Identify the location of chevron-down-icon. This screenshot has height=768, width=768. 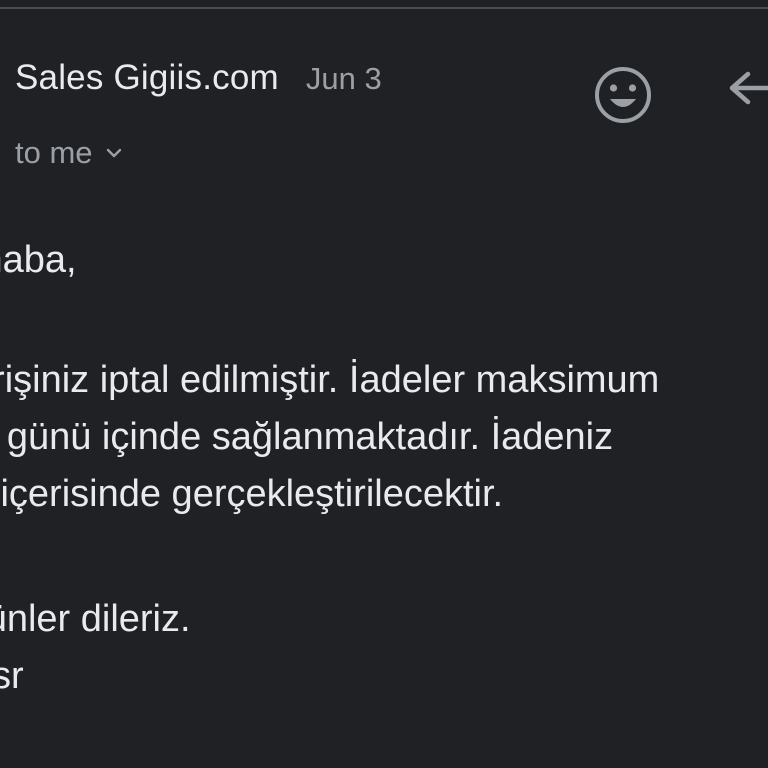
(113, 153).